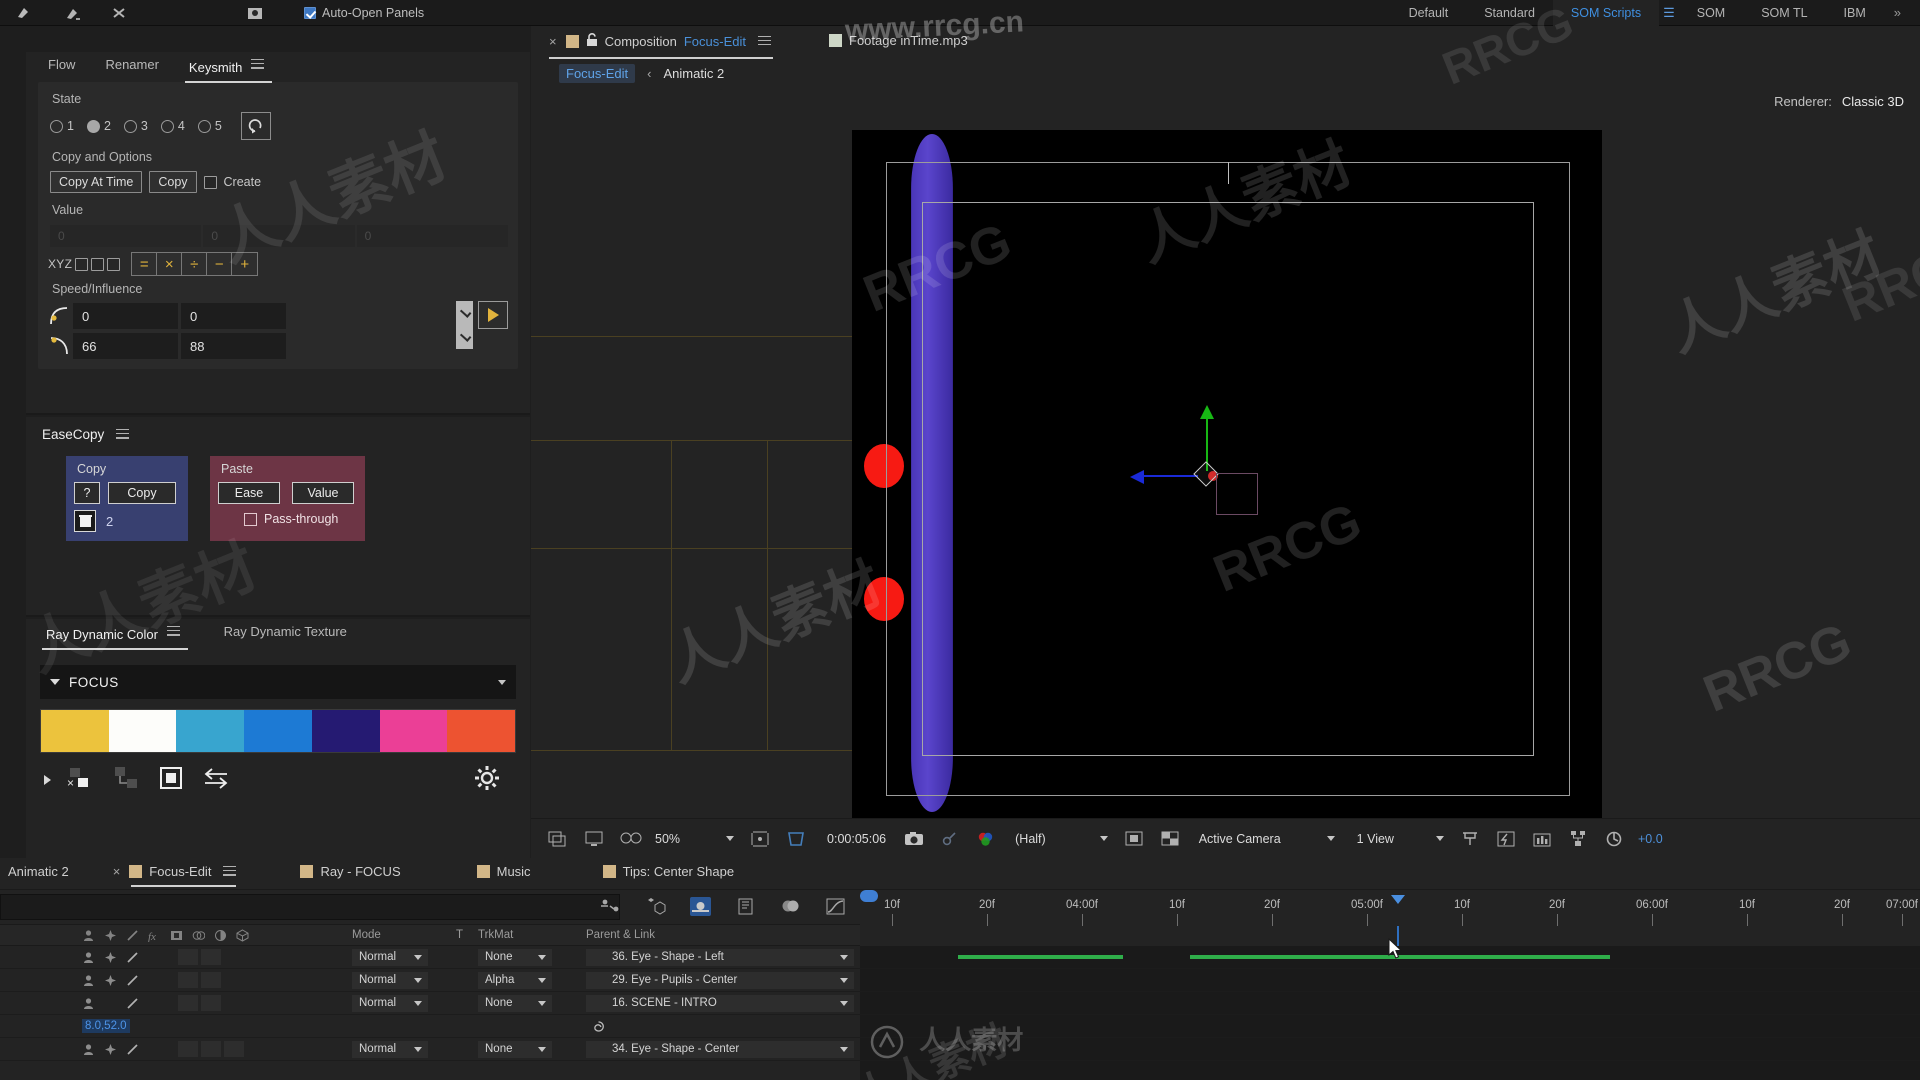 The image size is (1920, 1080). Describe the element at coordinates (720, 1003) in the screenshot. I see `cell-parent-link: 16. SCENE - INTRO` at that location.